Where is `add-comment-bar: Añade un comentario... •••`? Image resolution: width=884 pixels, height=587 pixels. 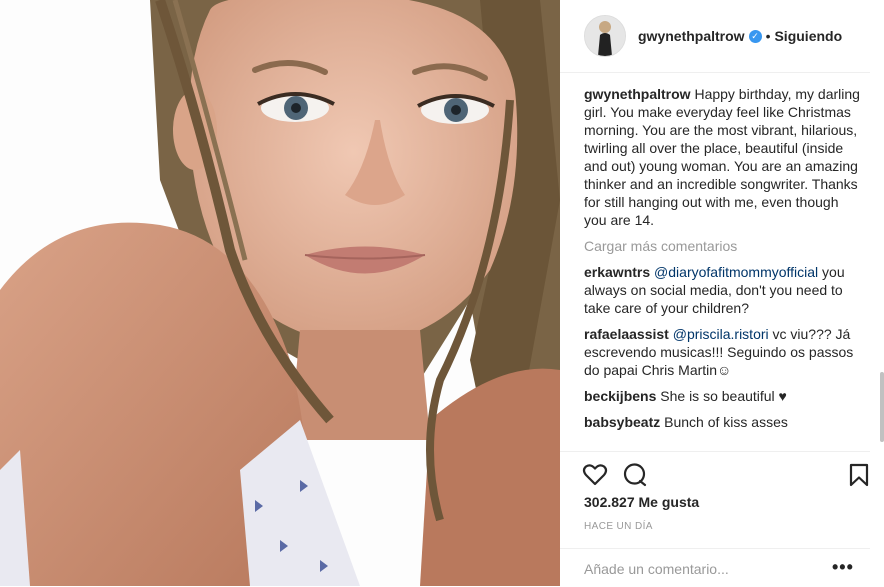
add-comment-bar: Añade un comentario... ••• is located at coordinates (715, 567).